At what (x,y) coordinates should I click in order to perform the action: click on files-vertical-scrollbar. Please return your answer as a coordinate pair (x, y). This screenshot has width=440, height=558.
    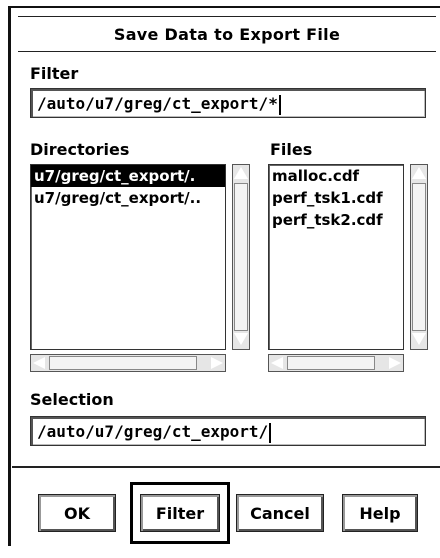
    Looking at the image, I should click on (419, 257).